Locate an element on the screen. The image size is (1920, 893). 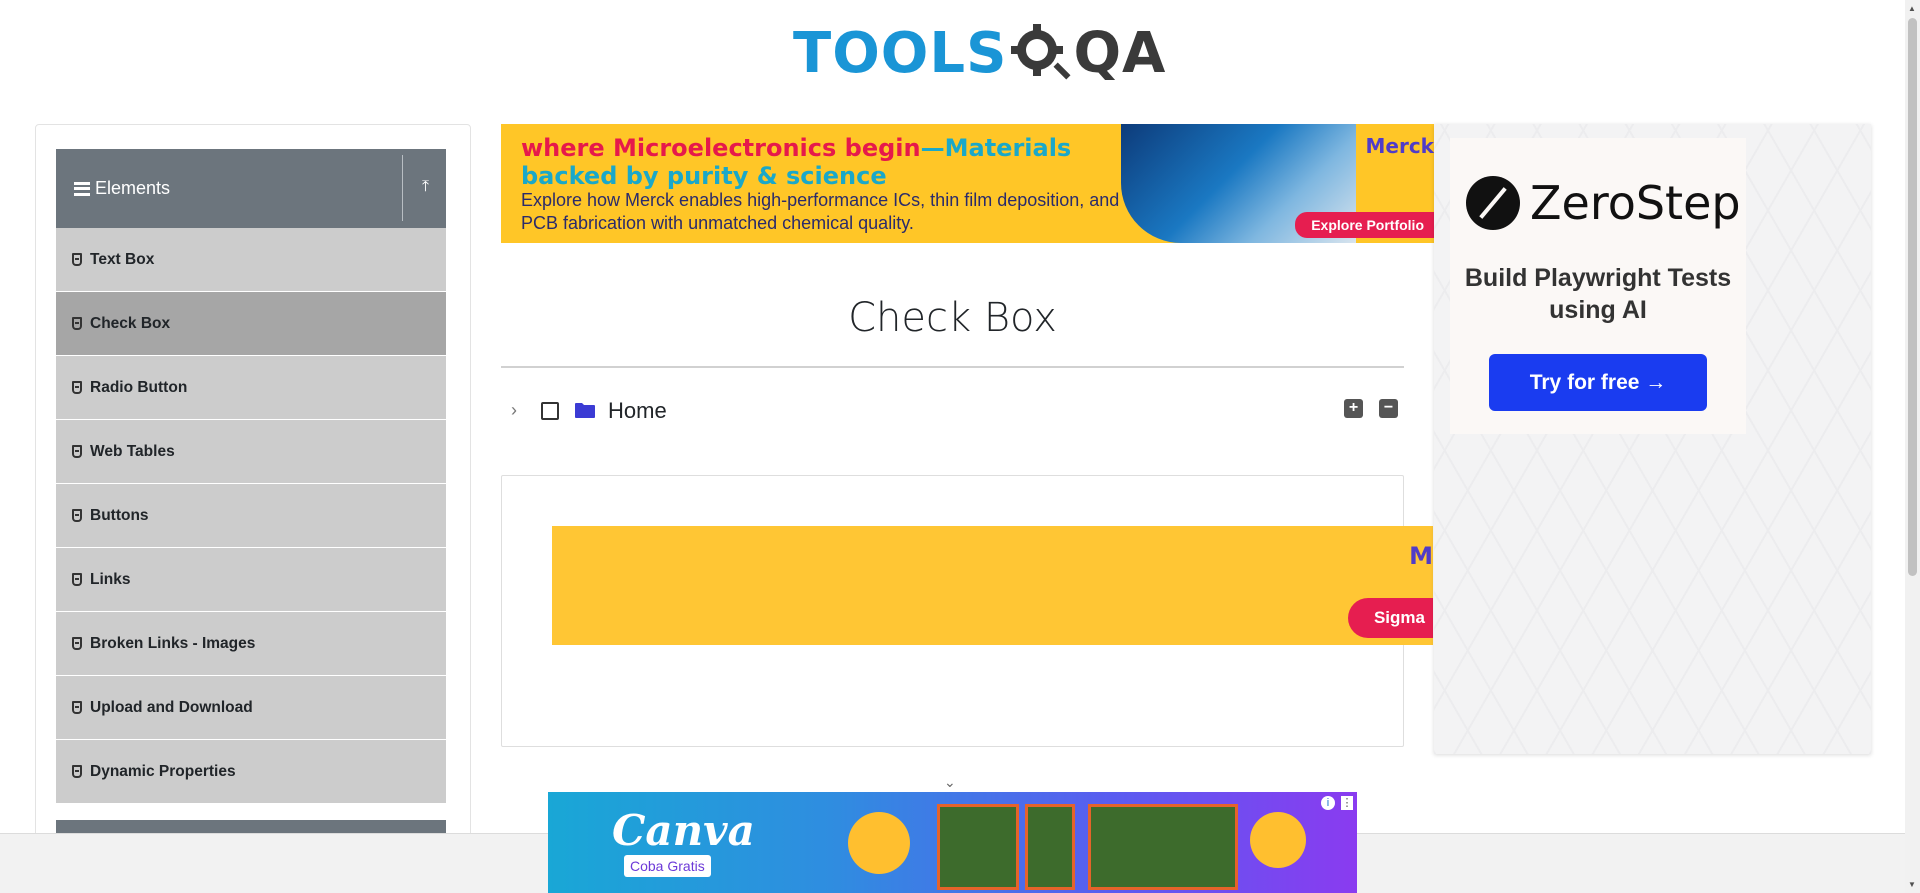
ad-brand: Canva is located at coordinates (683, 830).